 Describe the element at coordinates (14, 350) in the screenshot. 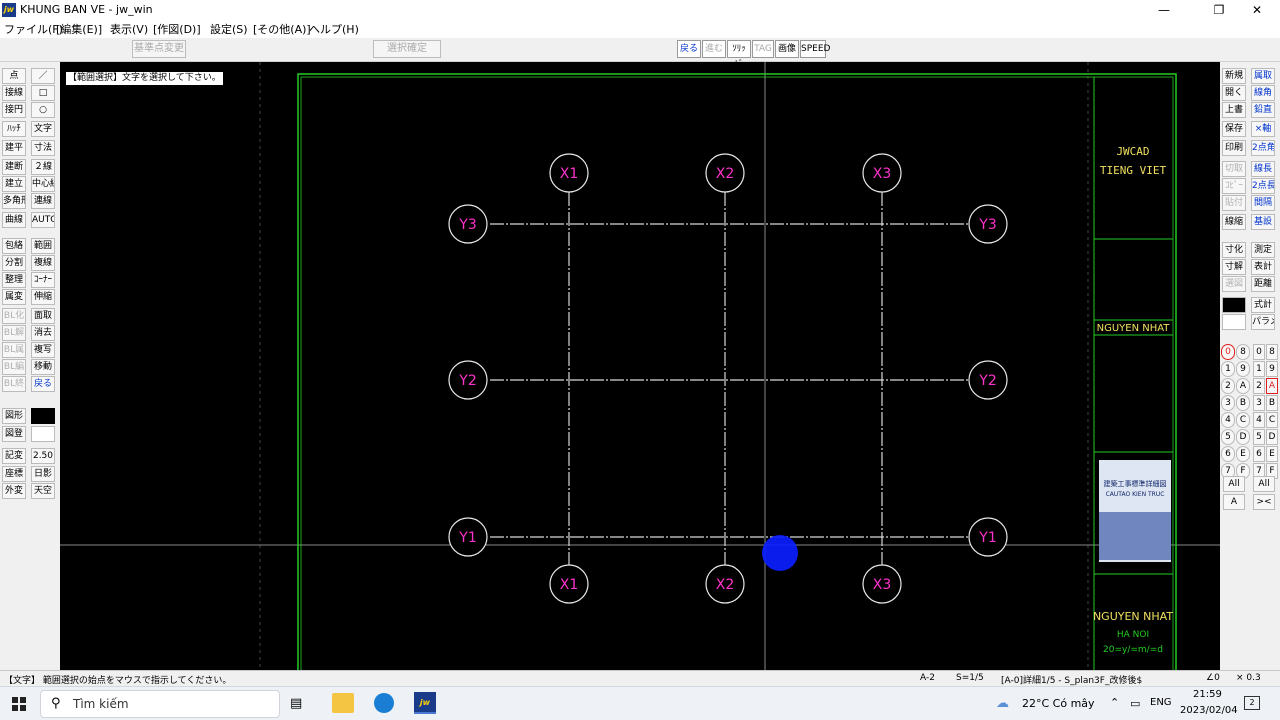

I see `left-tool-button-15-0: BL属` at that location.